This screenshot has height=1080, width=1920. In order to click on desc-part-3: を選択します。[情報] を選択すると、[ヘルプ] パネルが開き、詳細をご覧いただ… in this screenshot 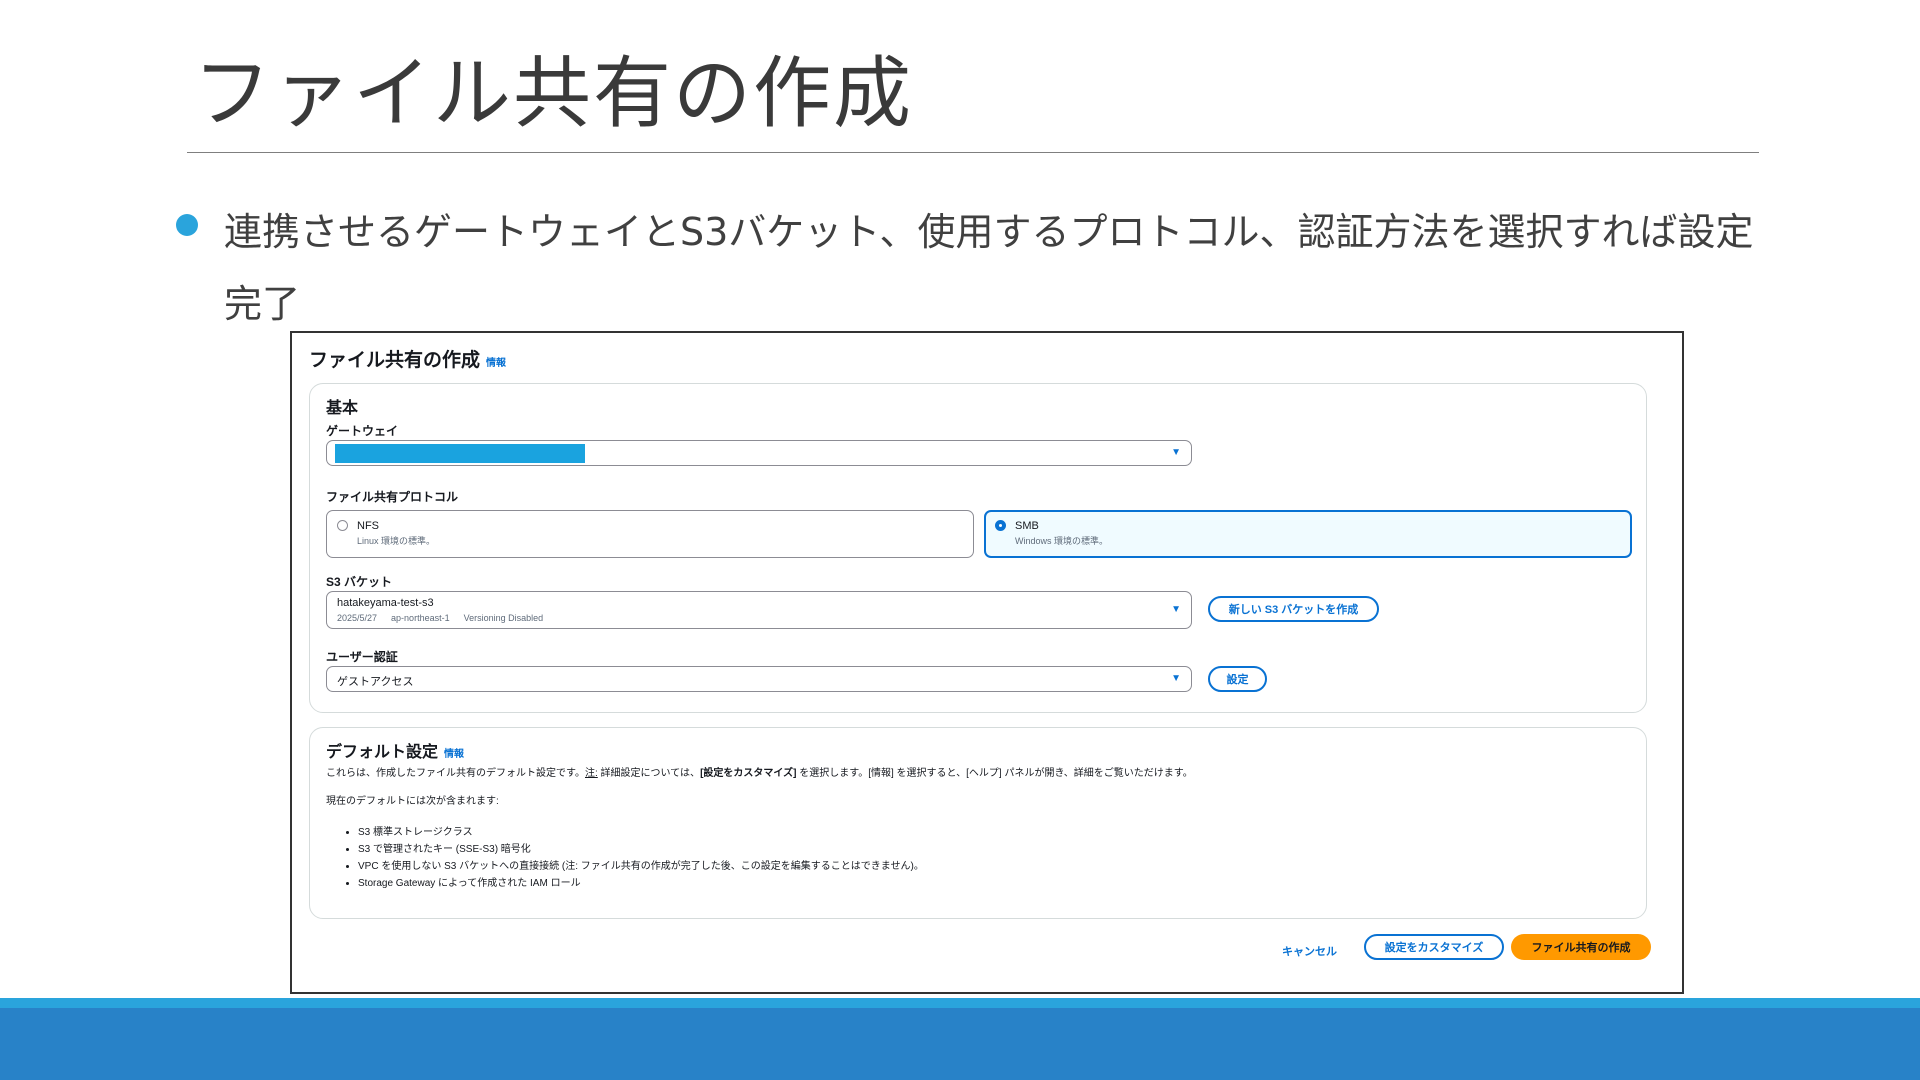, I will do `click(994, 773)`.